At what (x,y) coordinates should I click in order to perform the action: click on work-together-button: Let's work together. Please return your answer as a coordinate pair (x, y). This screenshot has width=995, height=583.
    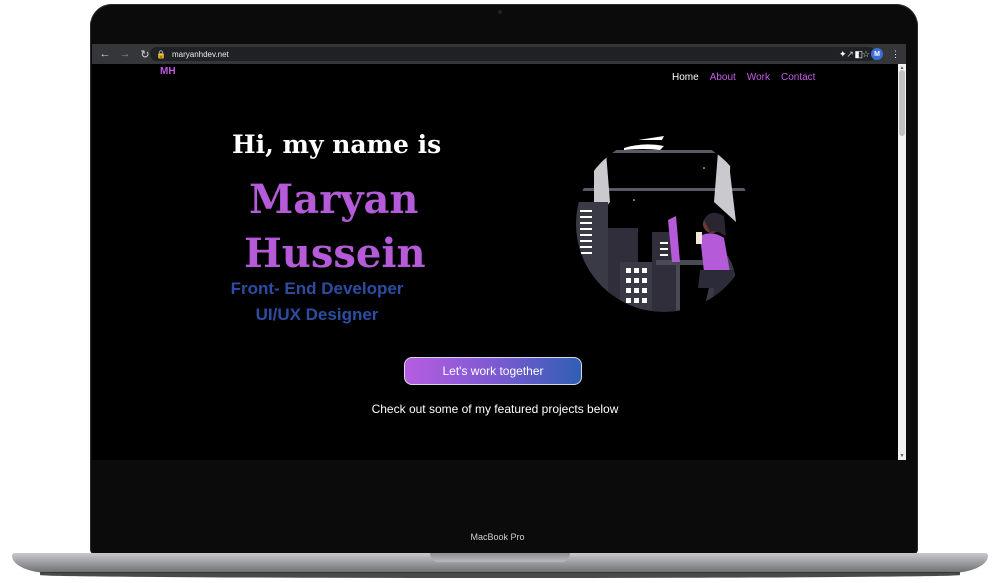
    Looking at the image, I should click on (493, 371).